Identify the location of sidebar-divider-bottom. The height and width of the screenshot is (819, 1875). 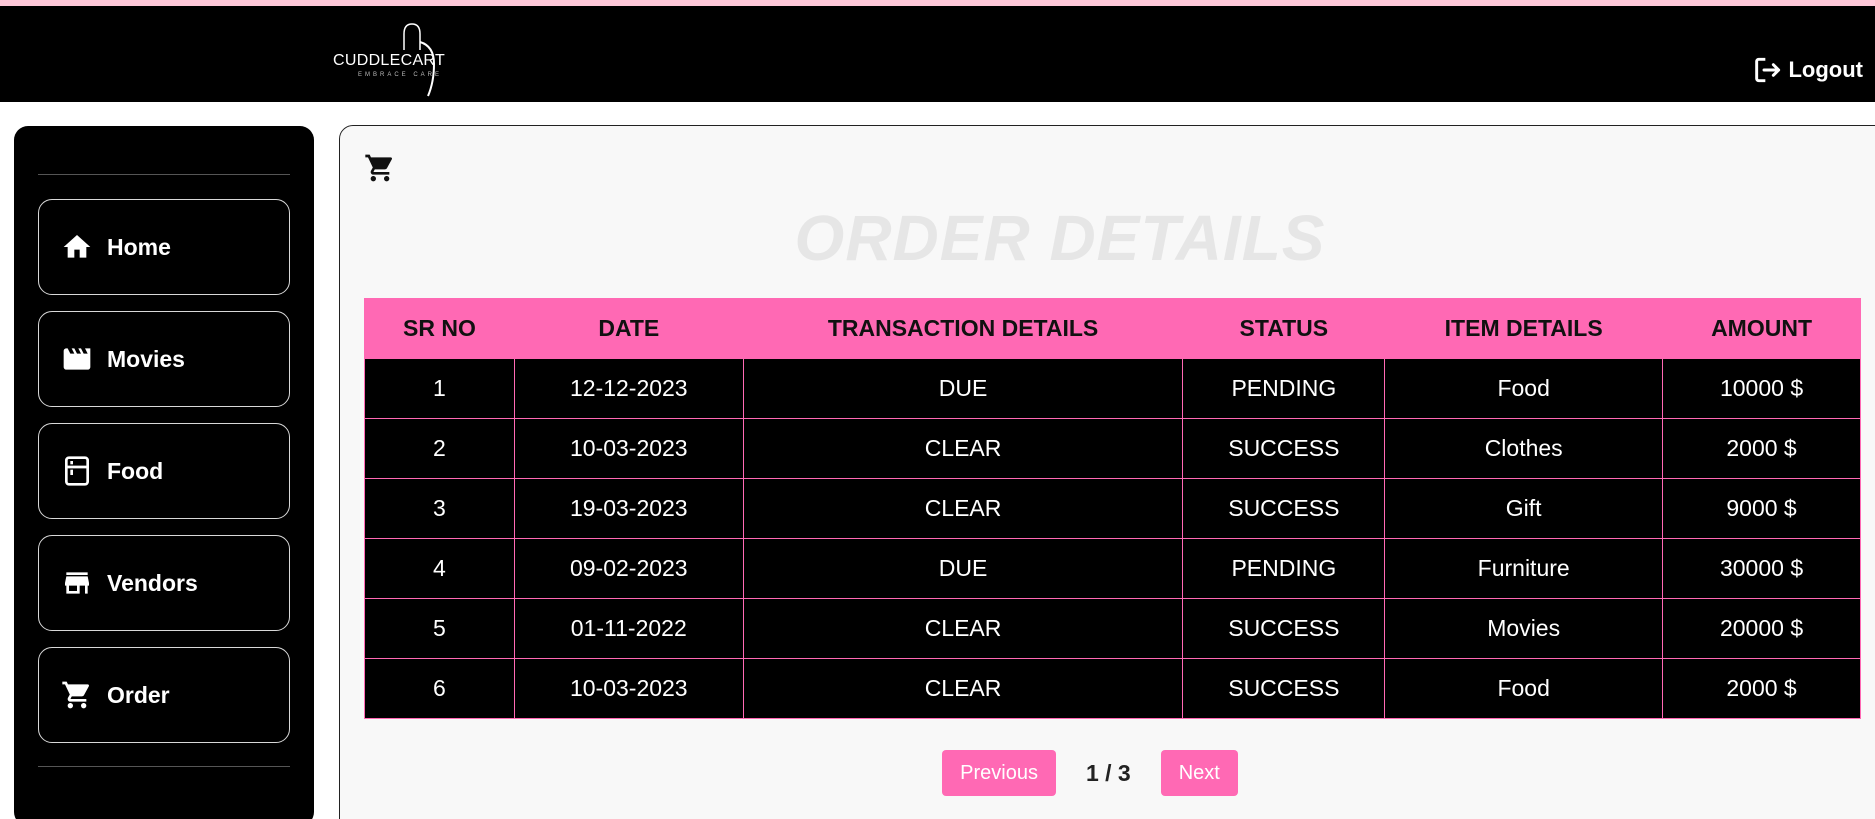
(164, 766).